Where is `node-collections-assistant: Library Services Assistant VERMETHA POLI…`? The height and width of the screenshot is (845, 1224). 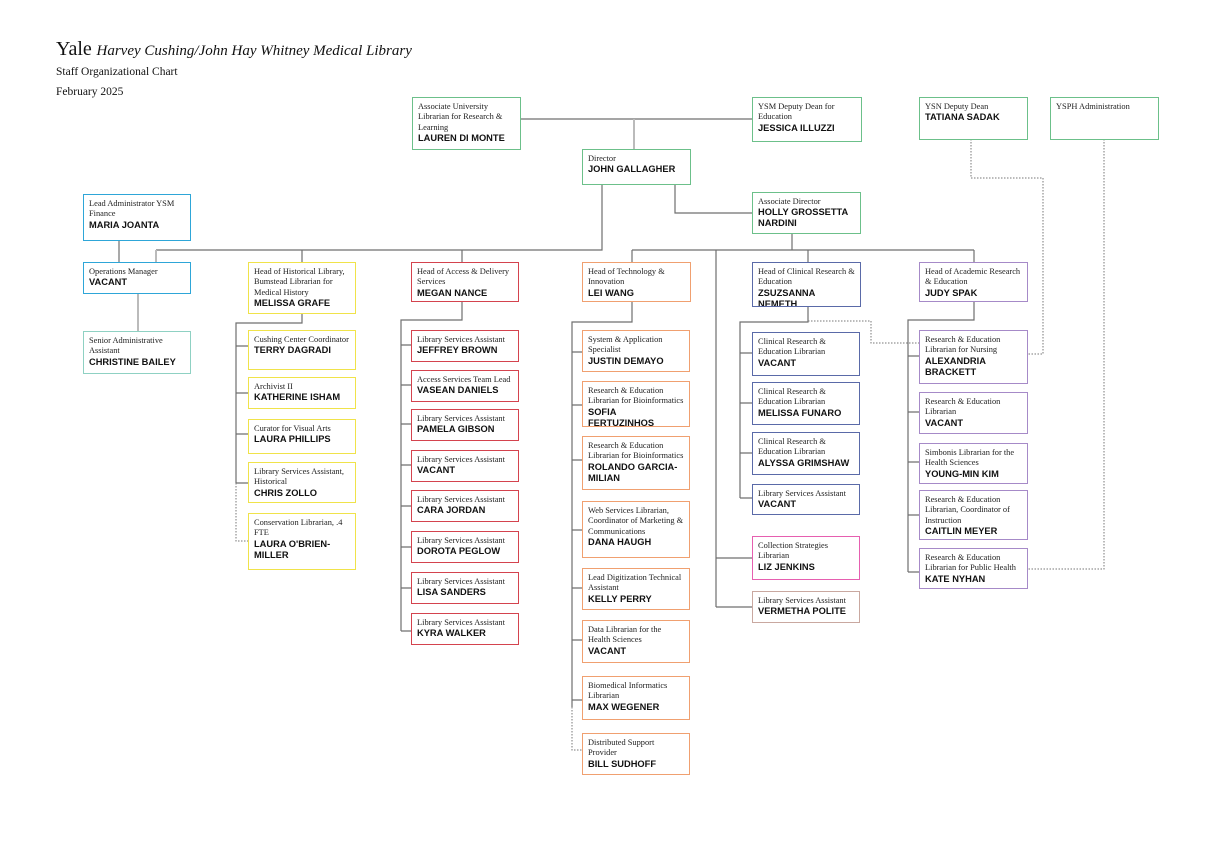 node-collections-assistant: Library Services Assistant VERMETHA POLI… is located at coordinates (806, 607).